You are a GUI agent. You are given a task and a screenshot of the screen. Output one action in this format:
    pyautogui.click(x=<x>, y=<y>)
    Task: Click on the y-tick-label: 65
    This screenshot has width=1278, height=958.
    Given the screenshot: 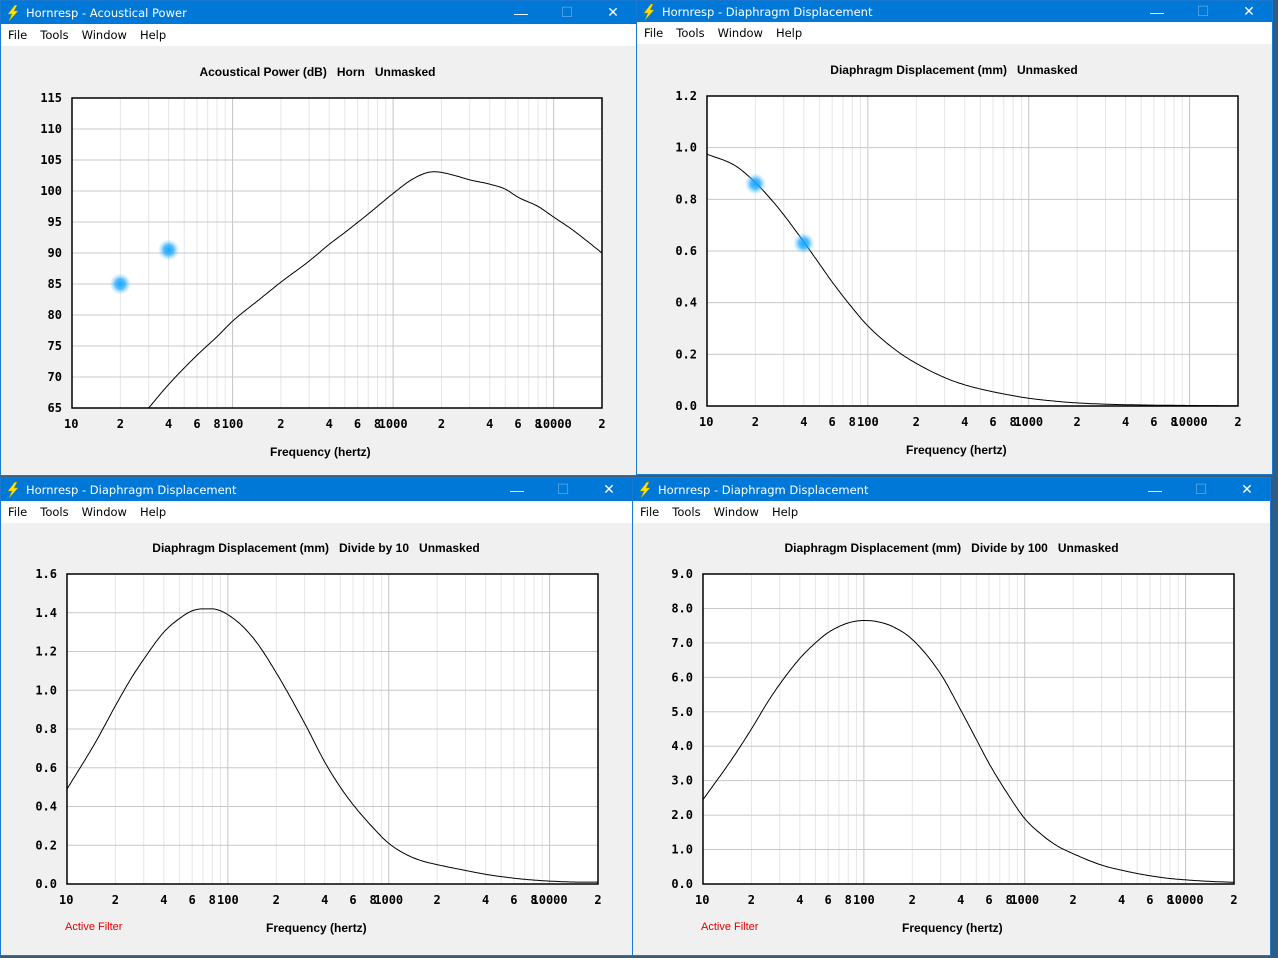 What is the action you would take?
    pyautogui.click(x=55, y=408)
    